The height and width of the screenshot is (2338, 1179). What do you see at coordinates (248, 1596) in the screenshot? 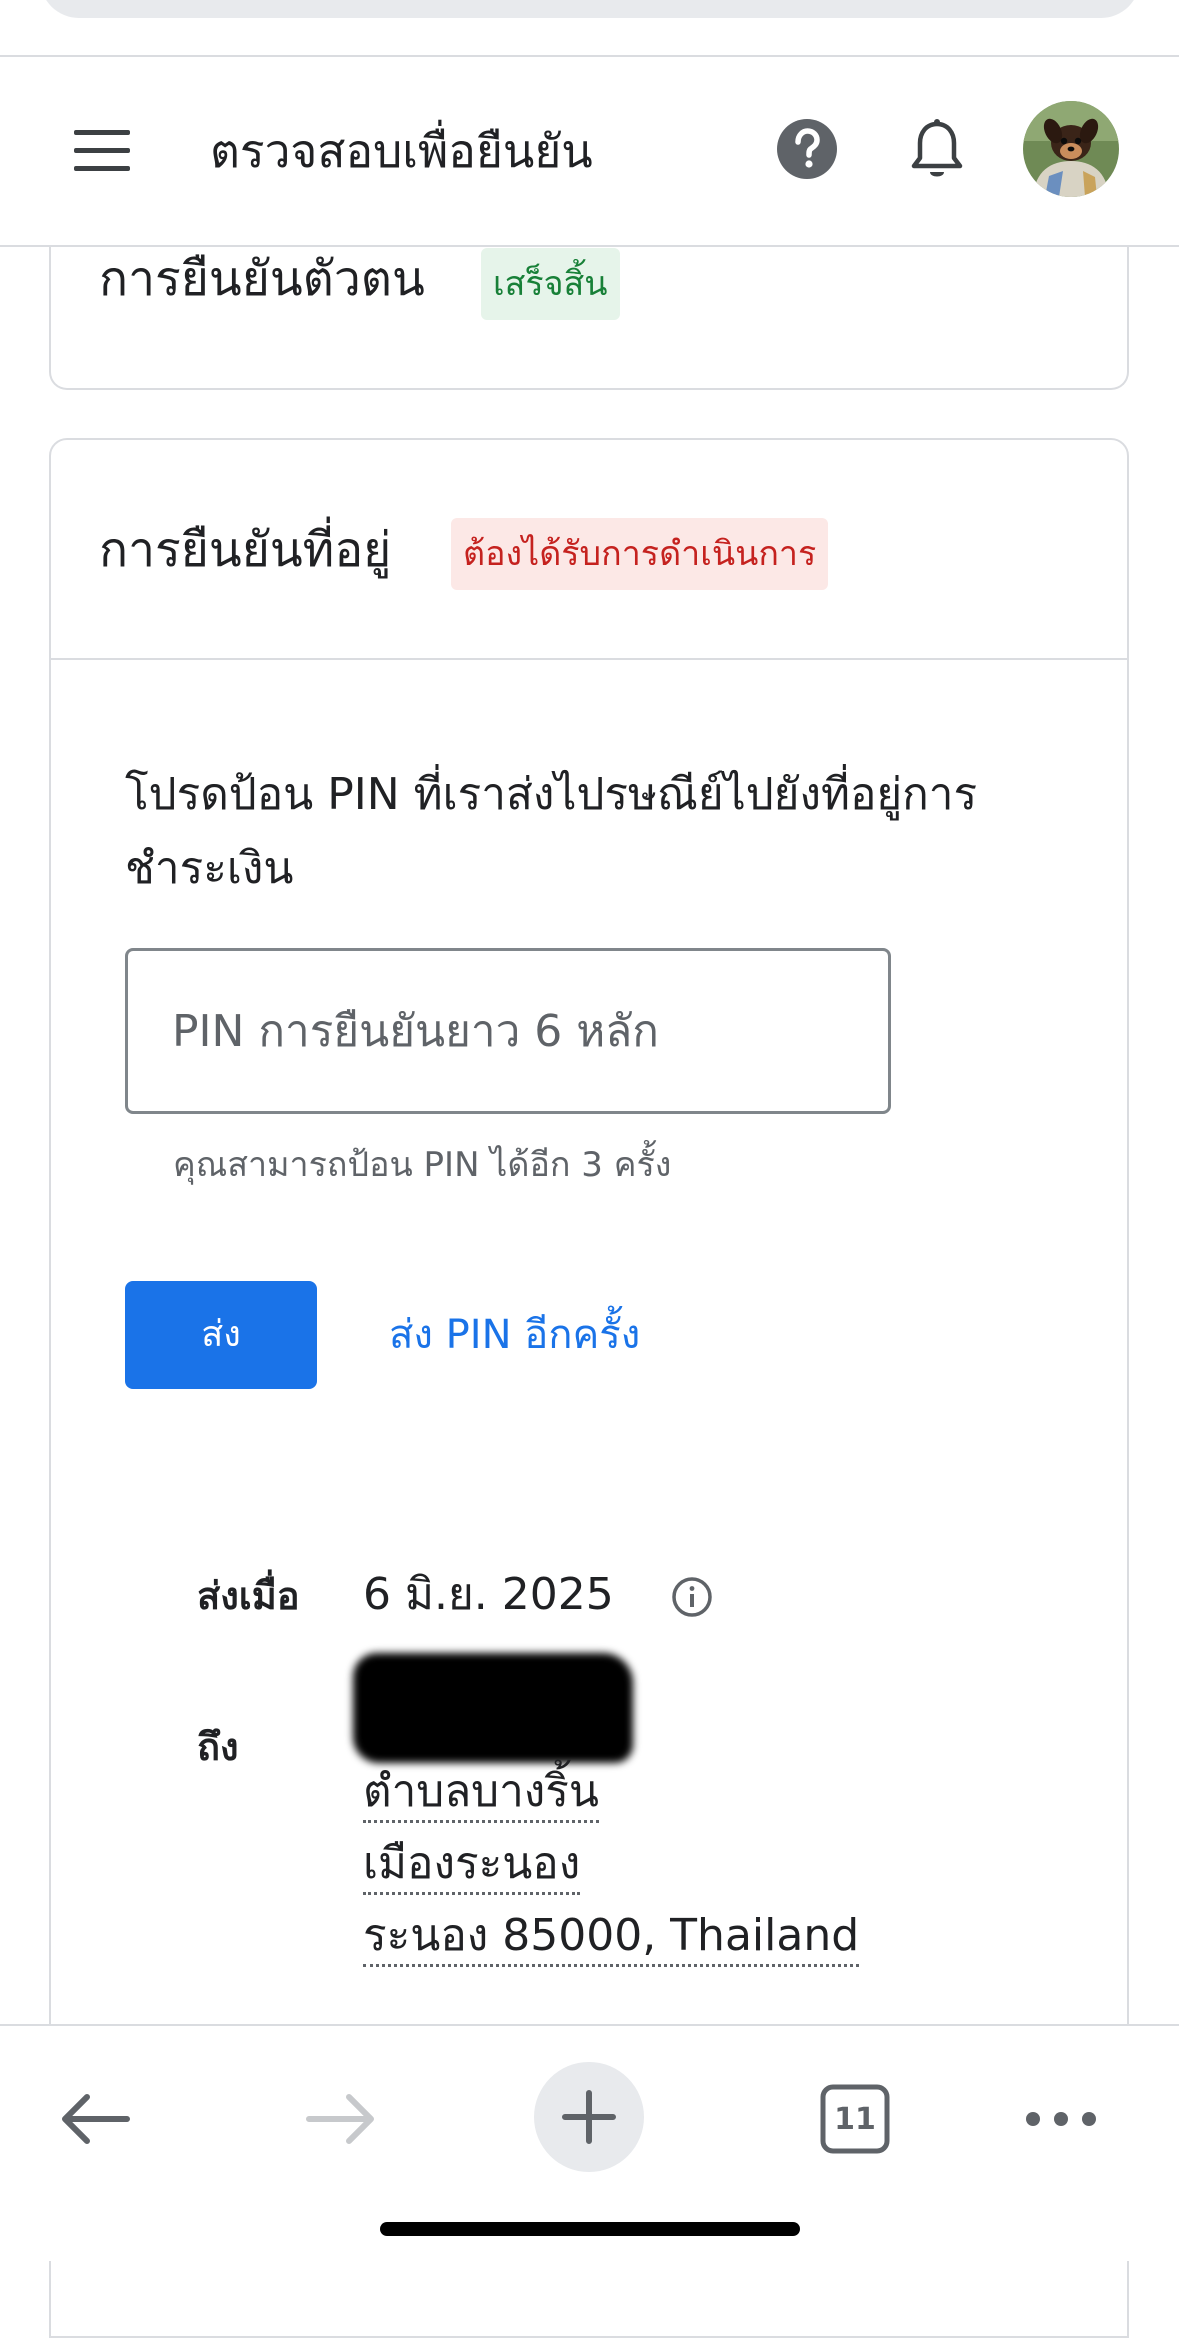
I see `sent-on-label: ส่งเมื่อ` at bounding box center [248, 1596].